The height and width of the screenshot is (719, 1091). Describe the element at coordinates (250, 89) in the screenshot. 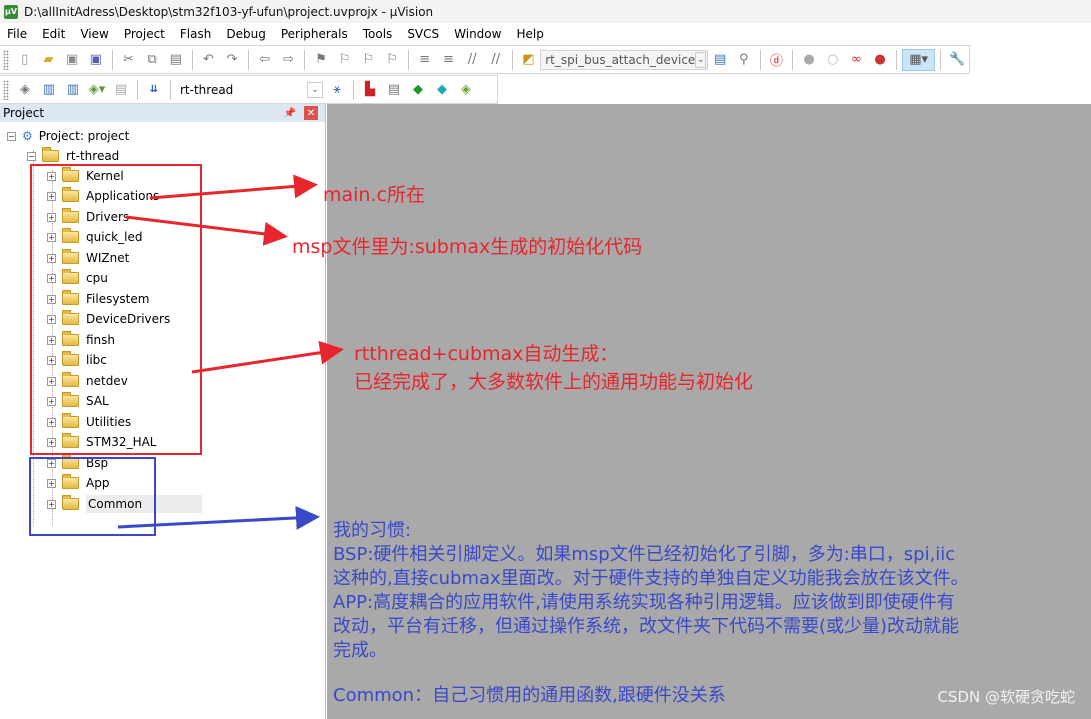

I see `target-select: rt-thread ⌄` at that location.